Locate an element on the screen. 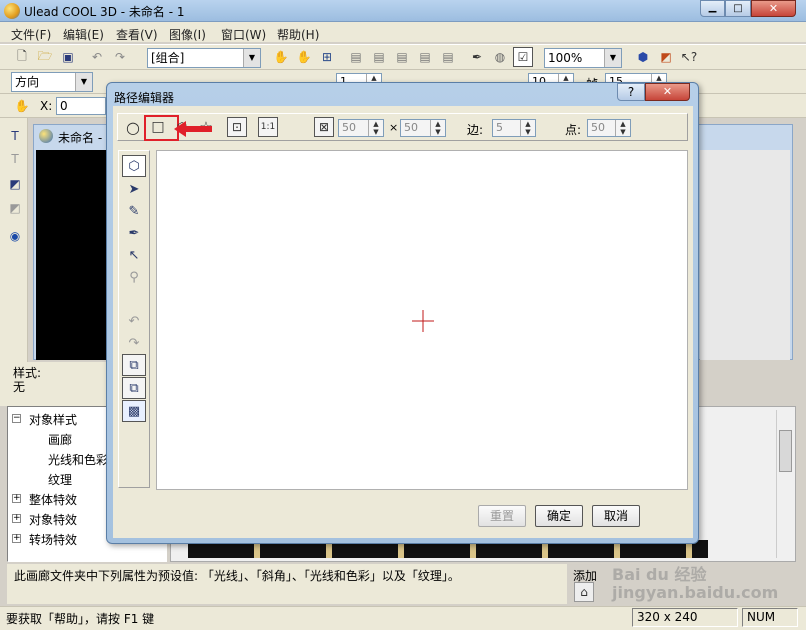  save-icon: ▣ is located at coordinates (68, 57).